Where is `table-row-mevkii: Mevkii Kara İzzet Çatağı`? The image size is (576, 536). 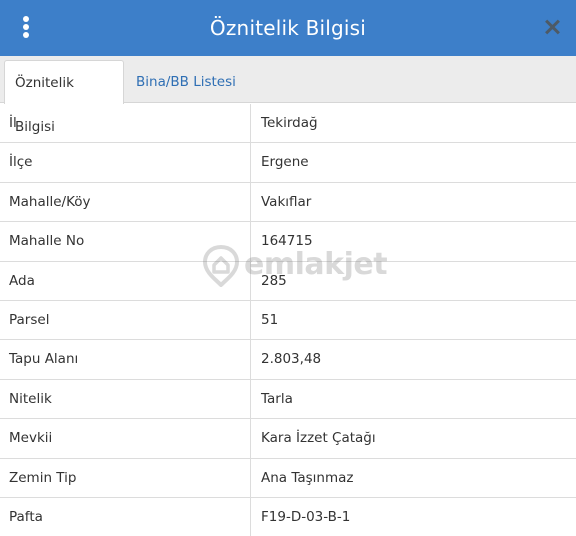
table-row-mevkii: Mevkii Kara İzzet Çatağı is located at coordinates (288, 439).